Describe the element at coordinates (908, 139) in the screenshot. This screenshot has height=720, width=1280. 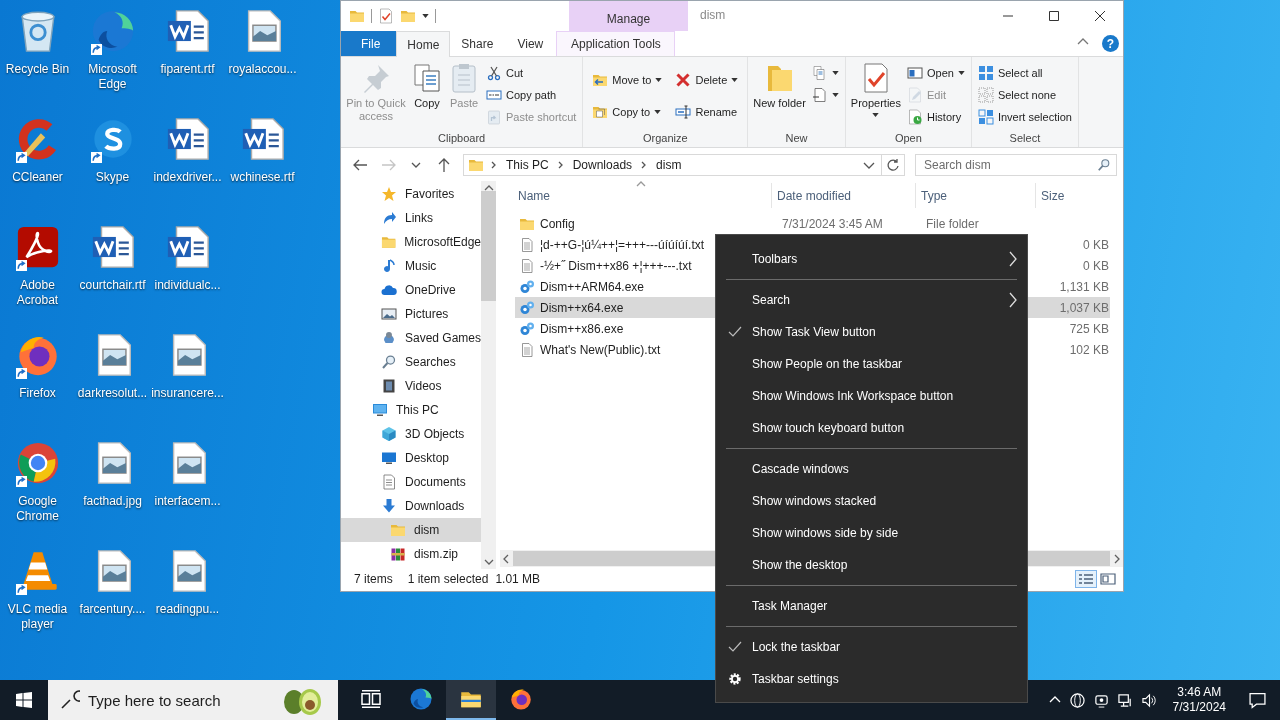
I see `group-label: Open` at that location.